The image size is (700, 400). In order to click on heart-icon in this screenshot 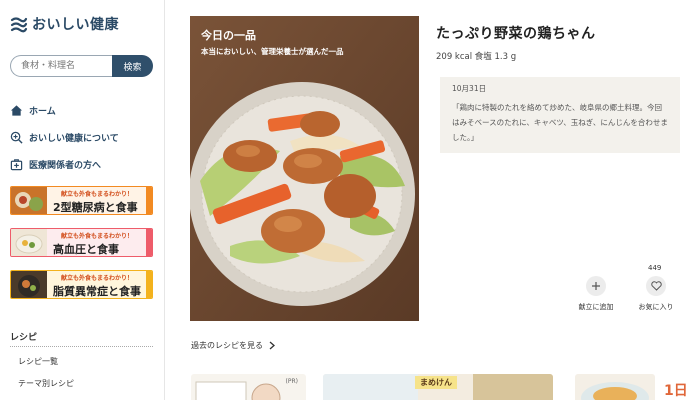, I will do `click(656, 286)`.